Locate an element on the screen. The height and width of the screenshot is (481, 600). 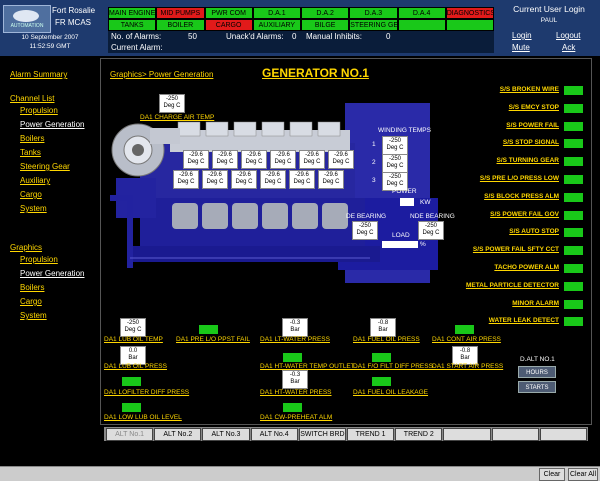
breadcrumb: Graphics> Power Generation is located at coordinates (161, 74).